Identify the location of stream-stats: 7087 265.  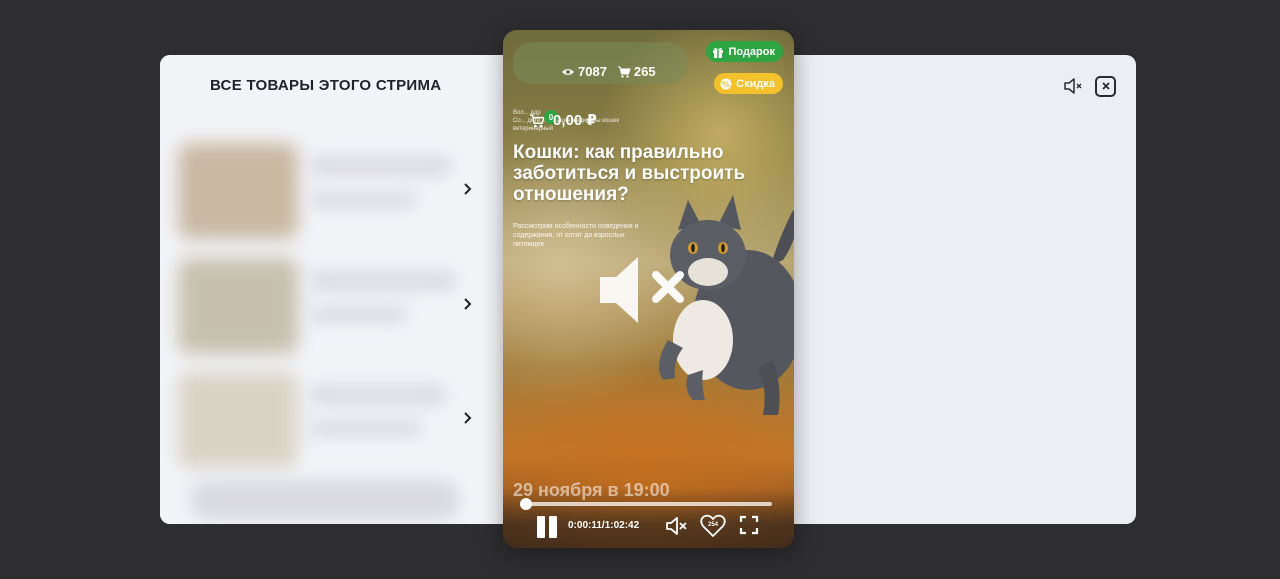
(608, 71).